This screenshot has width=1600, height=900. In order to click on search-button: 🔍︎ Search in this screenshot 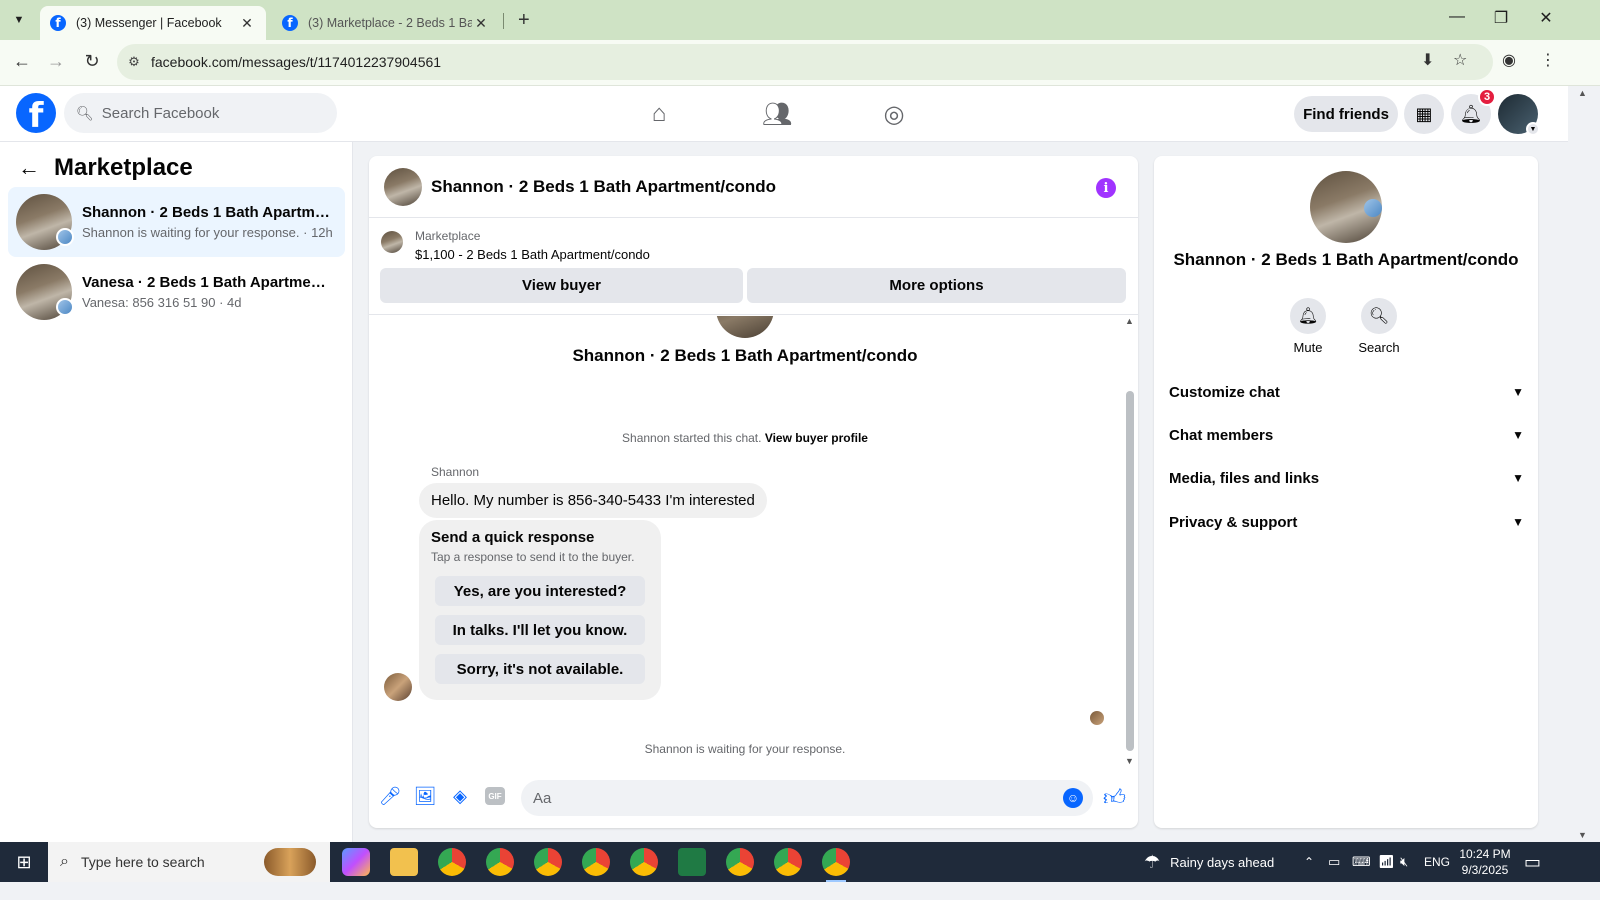, I will do `click(1379, 326)`.